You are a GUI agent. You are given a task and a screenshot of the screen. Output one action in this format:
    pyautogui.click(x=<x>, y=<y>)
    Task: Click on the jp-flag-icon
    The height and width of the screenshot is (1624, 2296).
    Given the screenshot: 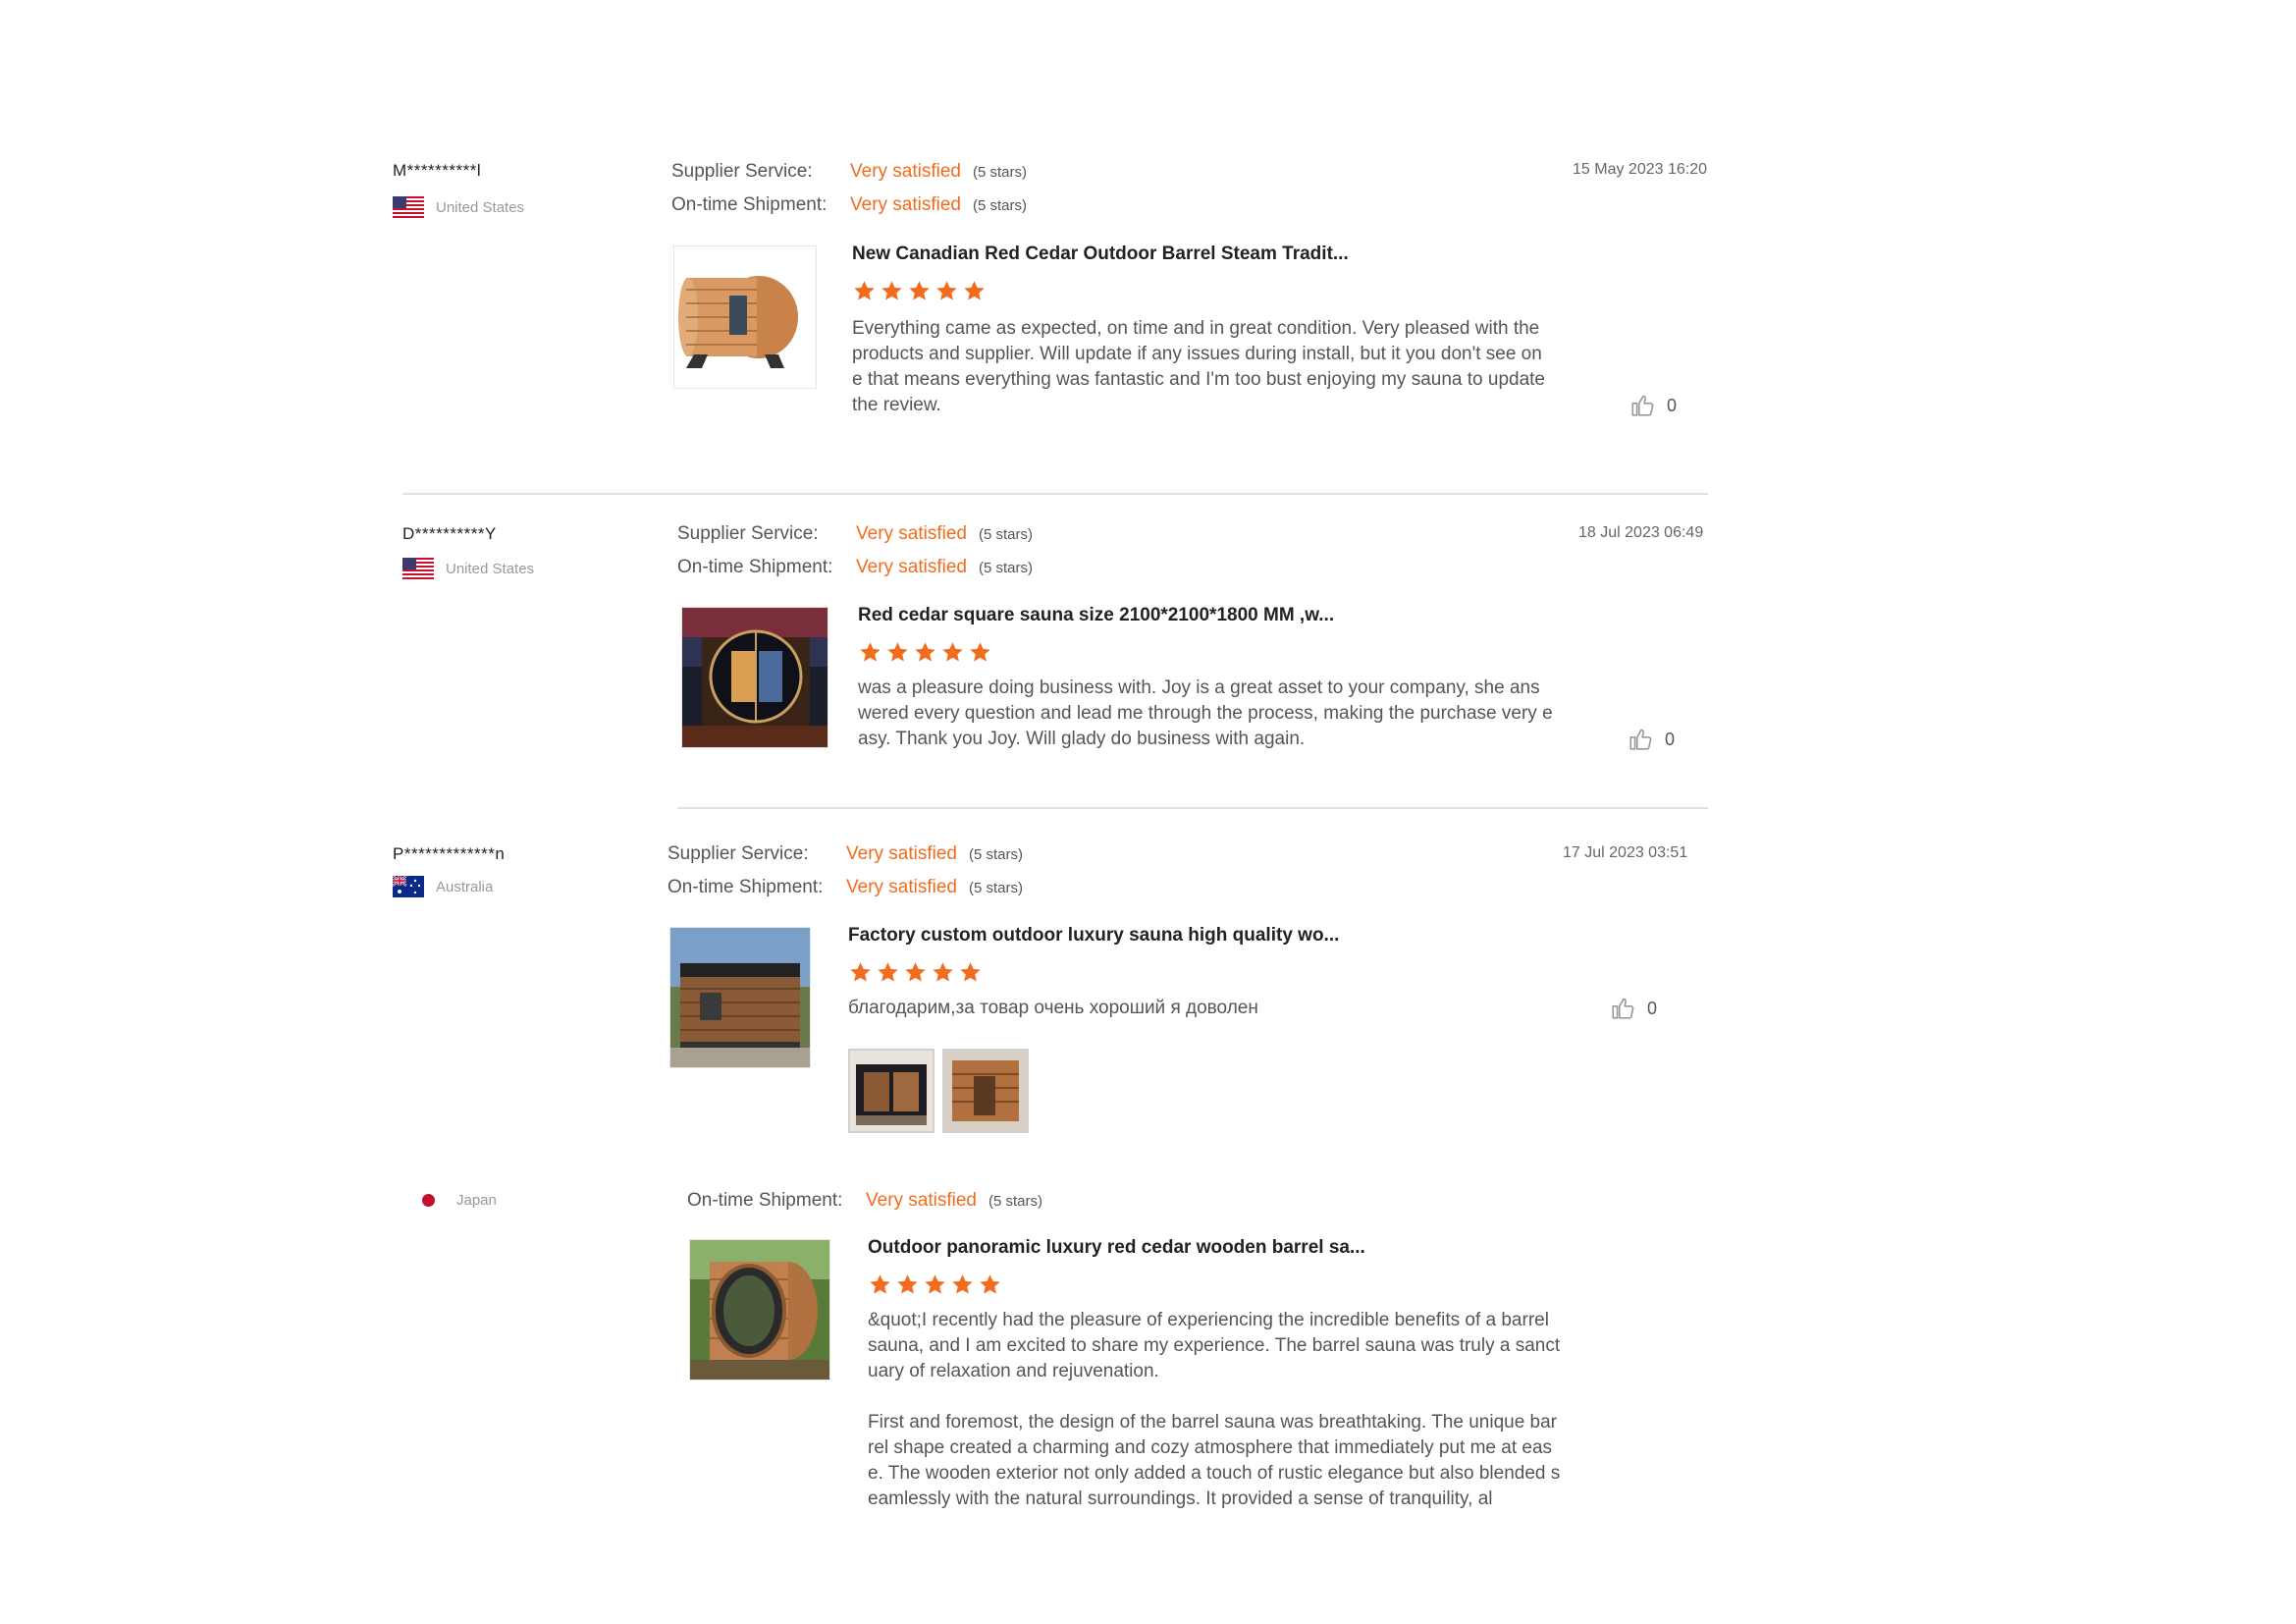 What is the action you would take?
    pyautogui.click(x=429, y=1200)
    